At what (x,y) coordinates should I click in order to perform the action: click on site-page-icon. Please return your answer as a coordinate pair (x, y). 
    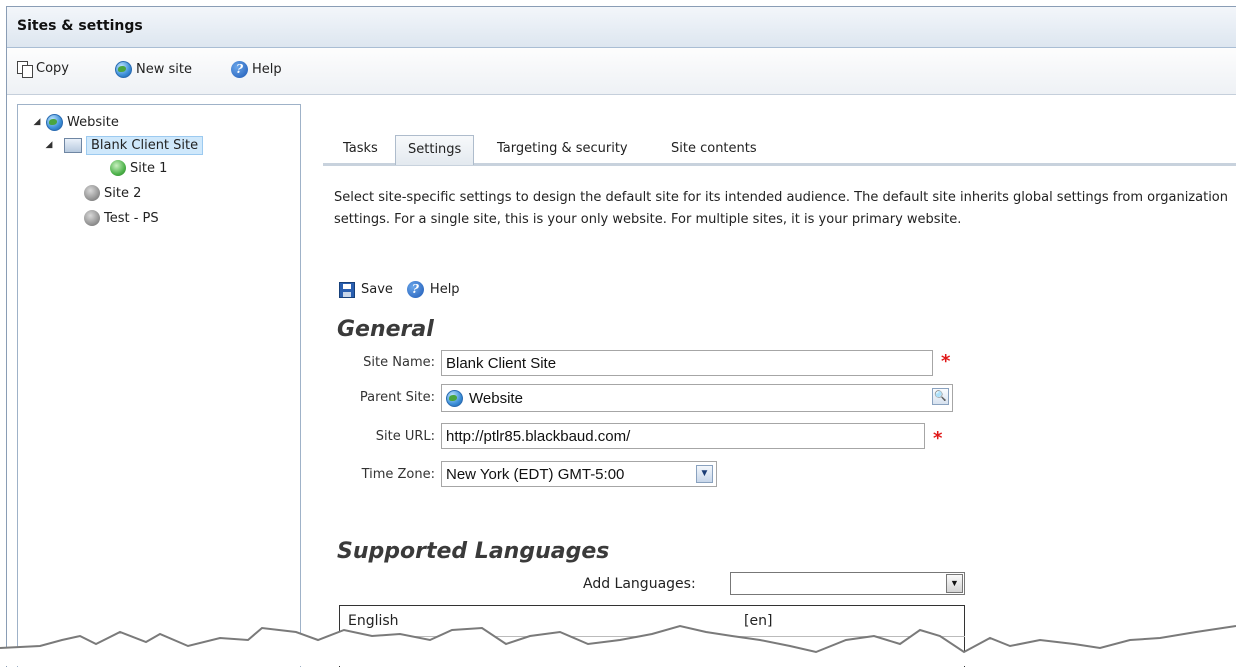
    Looking at the image, I should click on (73, 145).